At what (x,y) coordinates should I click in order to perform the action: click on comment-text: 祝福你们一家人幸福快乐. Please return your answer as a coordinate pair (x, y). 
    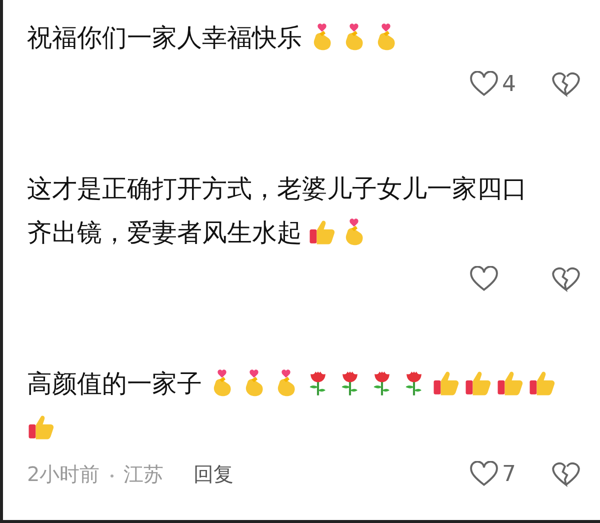
    Looking at the image, I should click on (164, 38).